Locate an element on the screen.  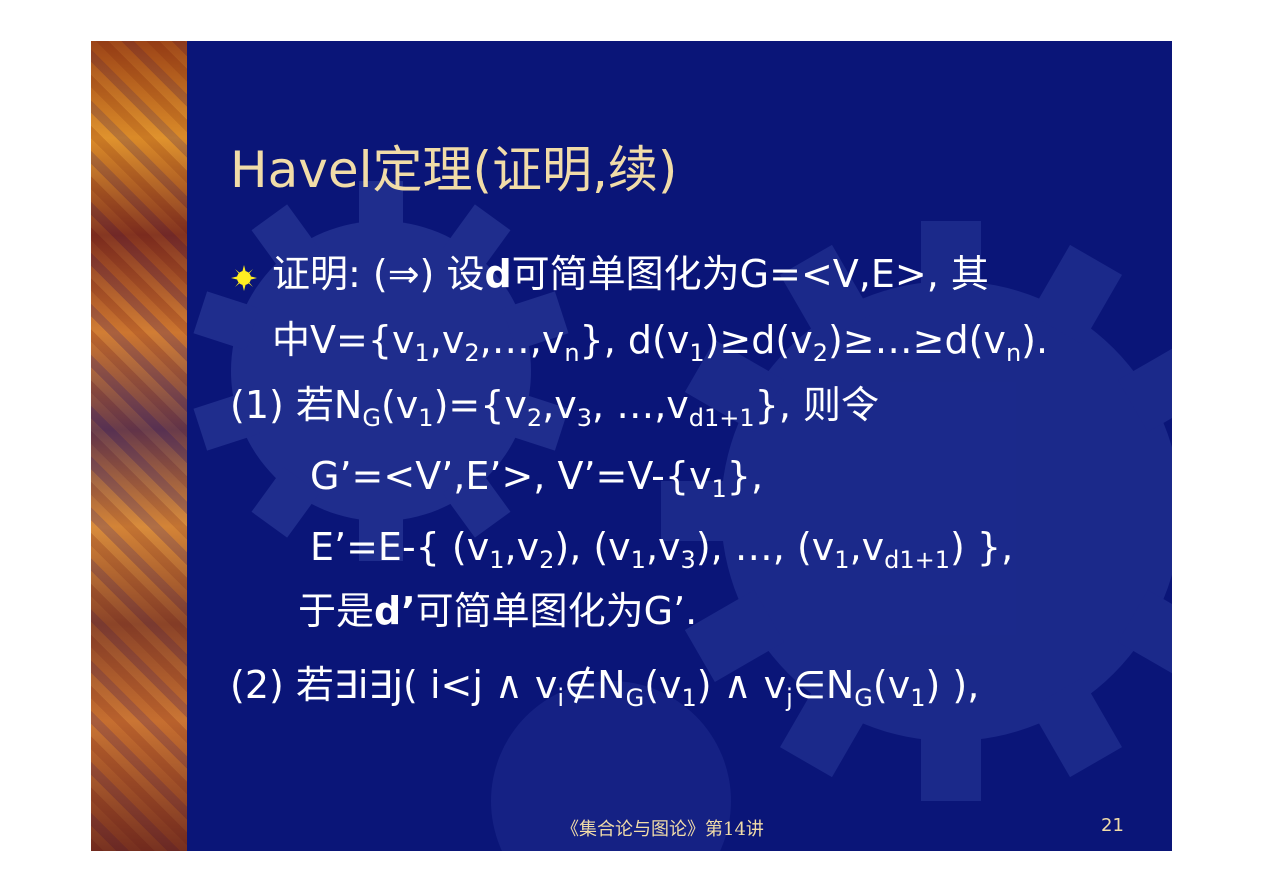
sunburst-bullet-icon is located at coordinates (244, 278).